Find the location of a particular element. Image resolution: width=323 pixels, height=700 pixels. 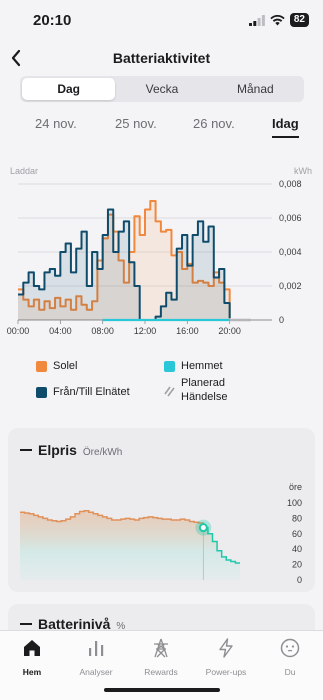

price-axis-unit: öre is located at coordinates (295, 487).